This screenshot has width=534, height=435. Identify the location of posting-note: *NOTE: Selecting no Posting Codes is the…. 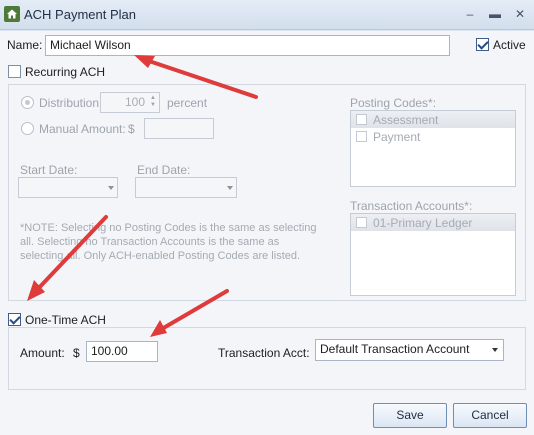
(168, 242).